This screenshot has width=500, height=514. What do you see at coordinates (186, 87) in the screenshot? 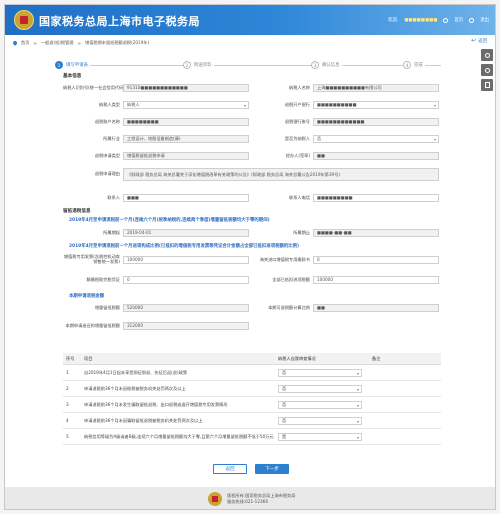
I see `taxpayer-id-field: 91310■■■■■■■■■■■■` at bounding box center [186, 87].